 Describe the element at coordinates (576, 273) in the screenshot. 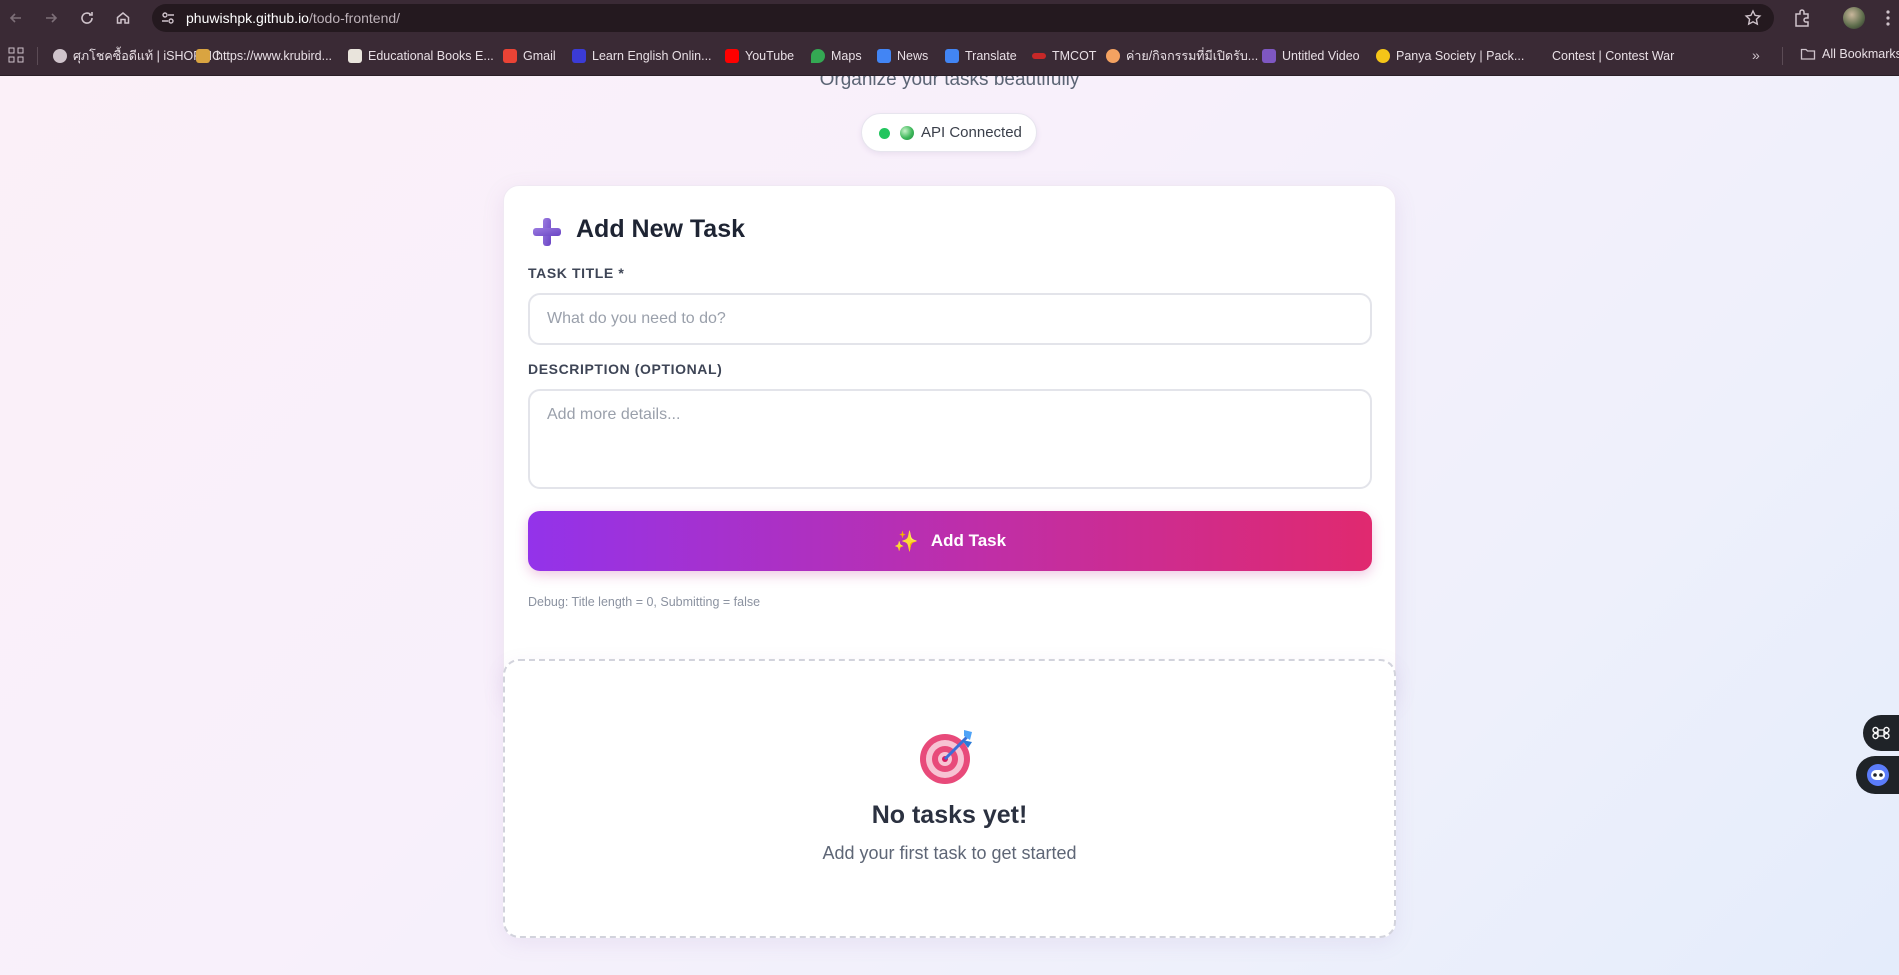

I see `task-title-label: TASK TITLE *` at that location.